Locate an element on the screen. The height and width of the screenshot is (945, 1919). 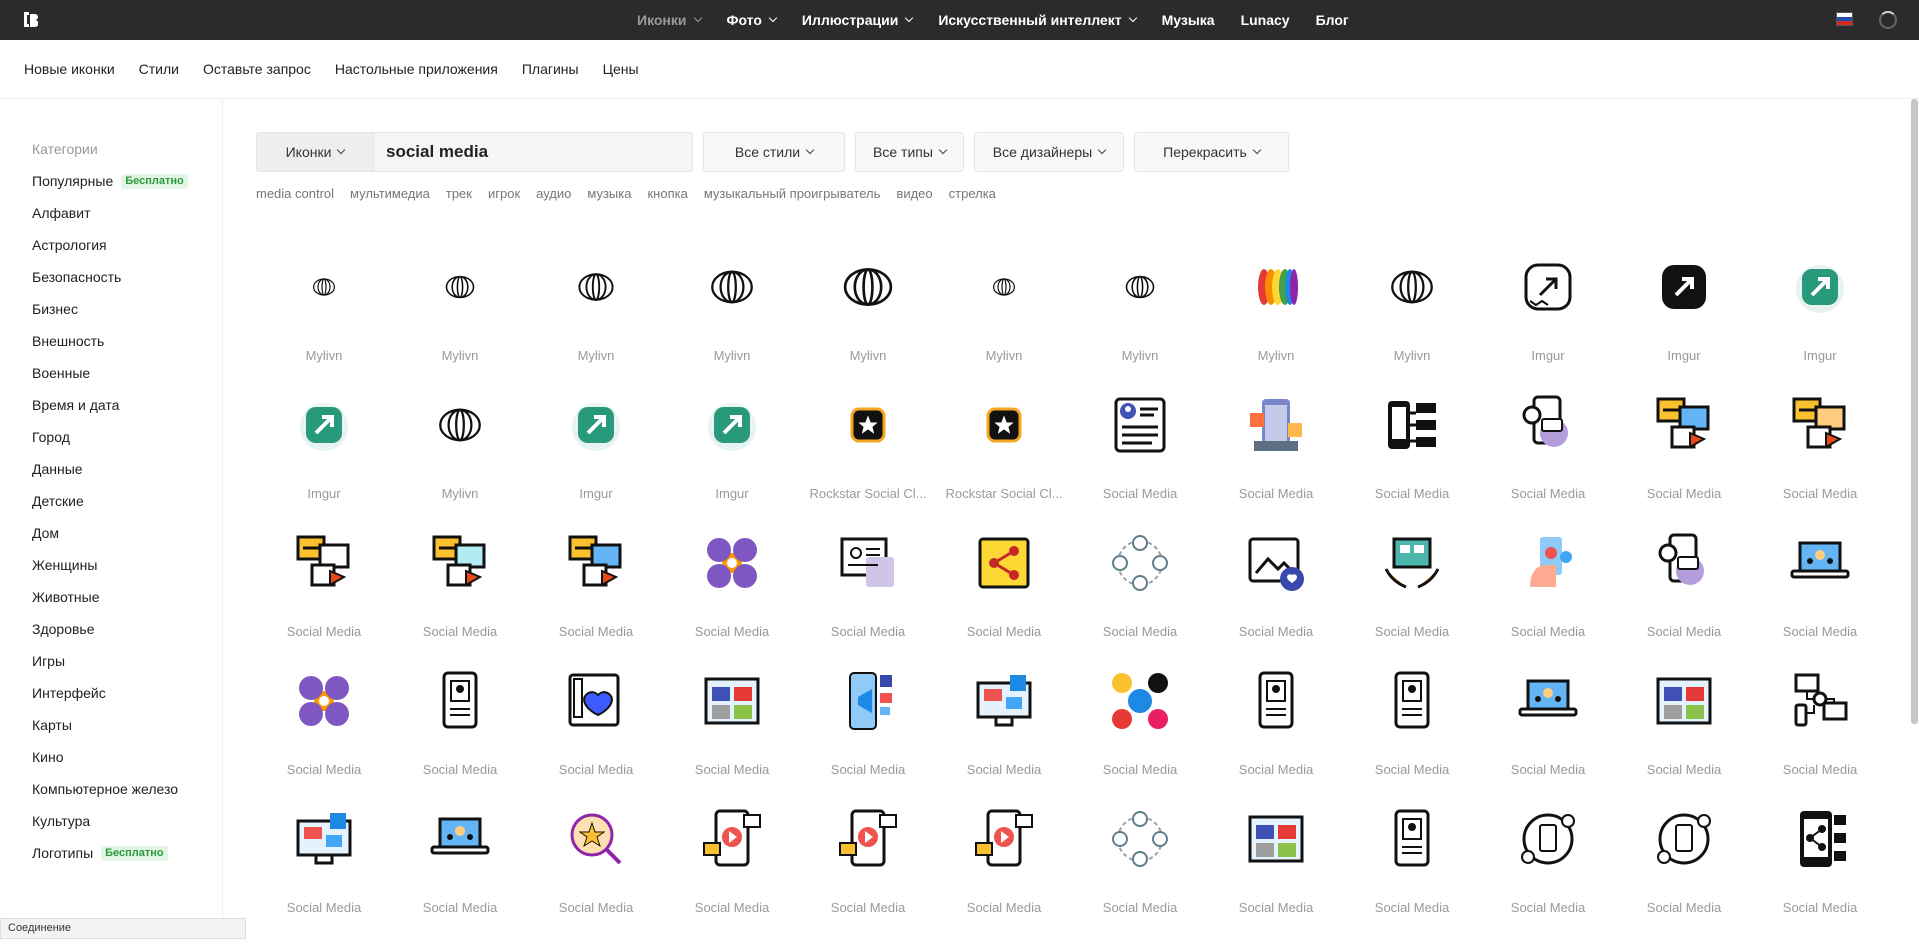
category-item: Животные is located at coordinates (127, 597).